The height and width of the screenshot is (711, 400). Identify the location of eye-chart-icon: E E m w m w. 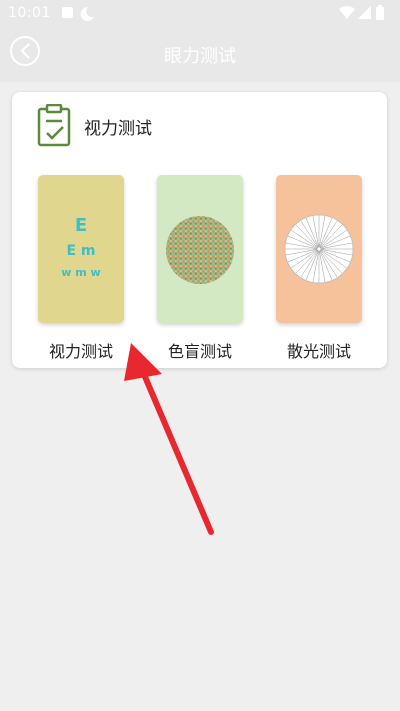
(80, 247).